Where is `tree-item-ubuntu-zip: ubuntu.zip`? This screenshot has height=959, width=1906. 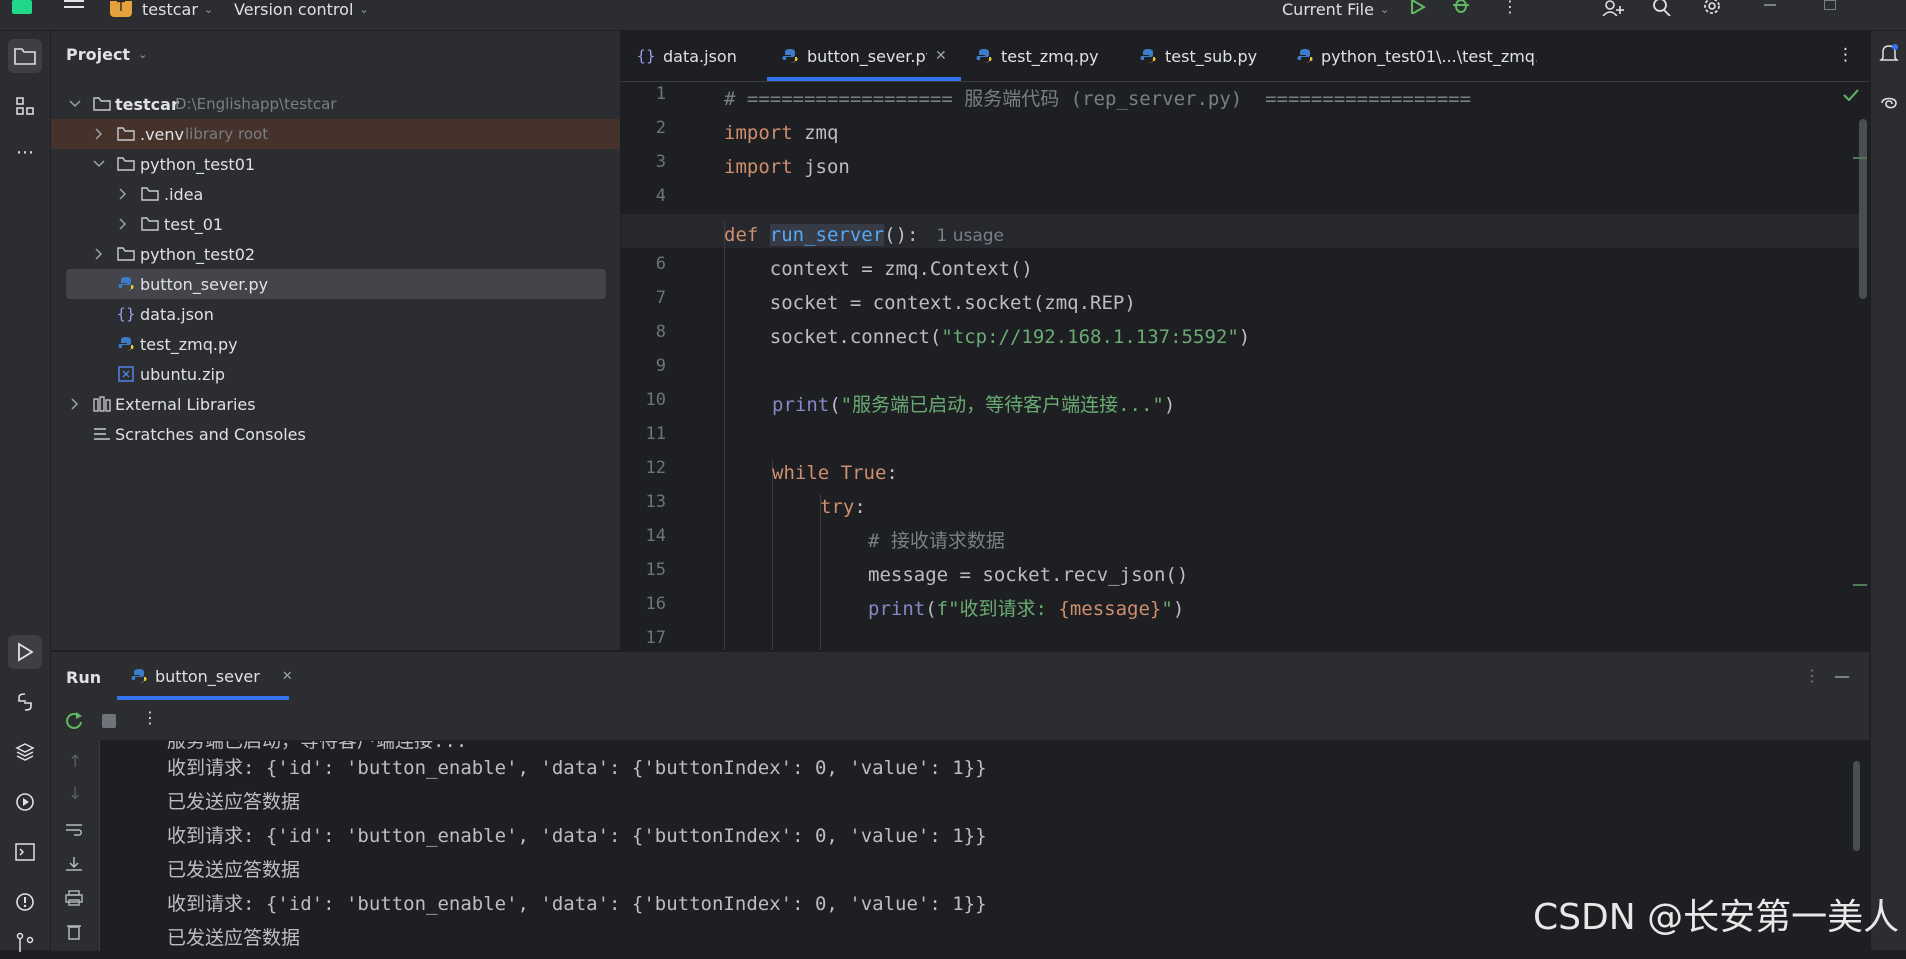
tree-item-ubuntu-zip: ubuntu.zip is located at coordinates (335, 374).